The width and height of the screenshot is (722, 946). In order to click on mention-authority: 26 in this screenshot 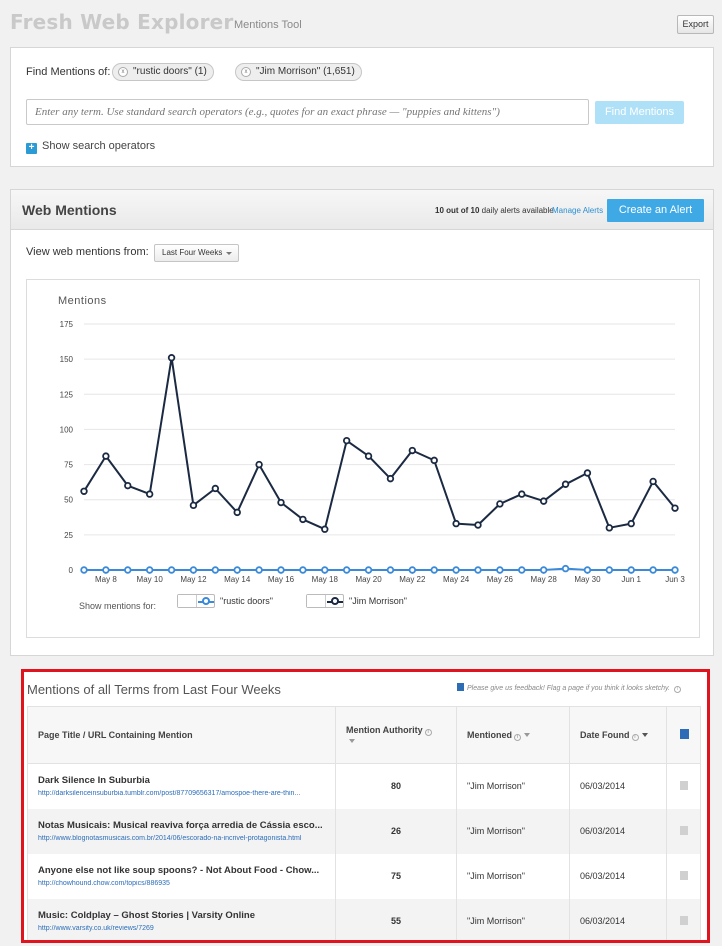, I will do `click(396, 831)`.